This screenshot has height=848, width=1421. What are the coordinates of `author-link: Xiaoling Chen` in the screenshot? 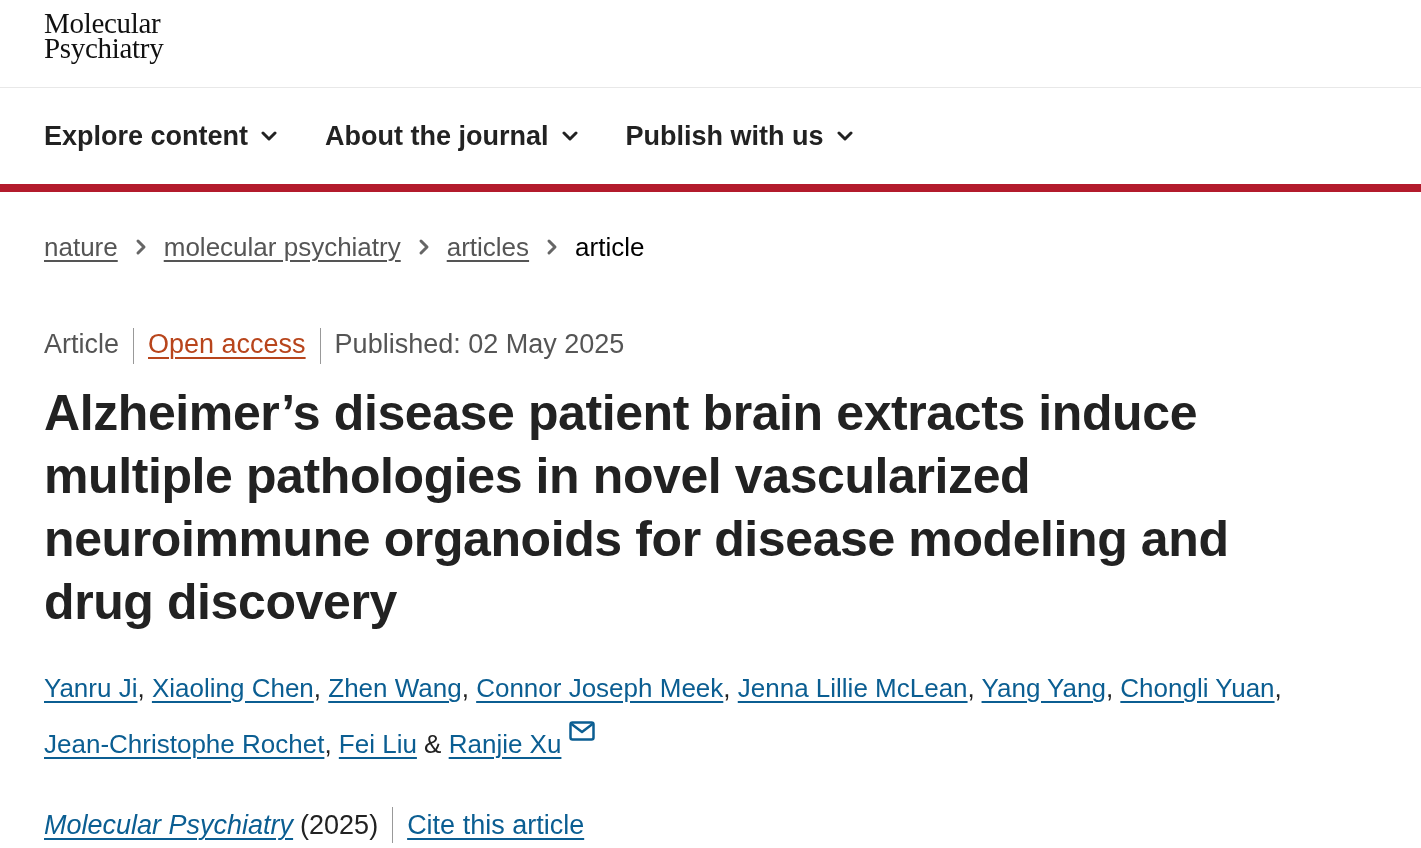 It's located at (232, 688).